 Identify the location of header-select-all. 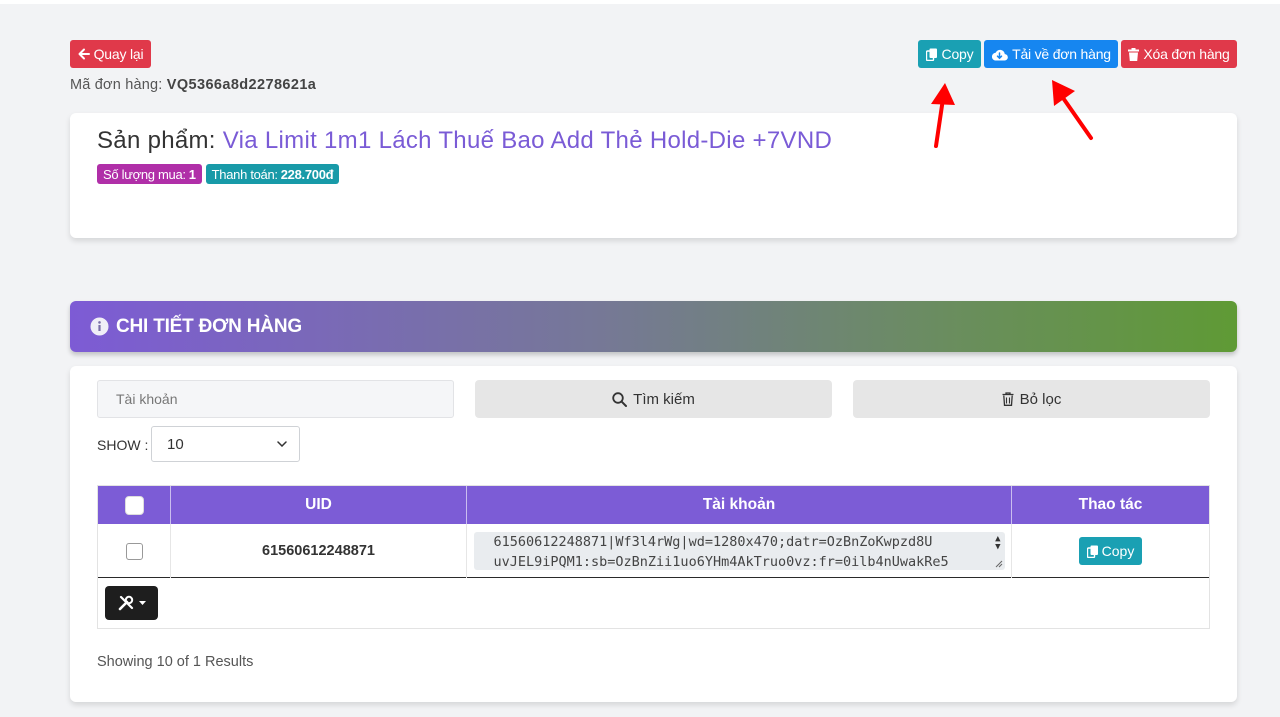
(134, 505).